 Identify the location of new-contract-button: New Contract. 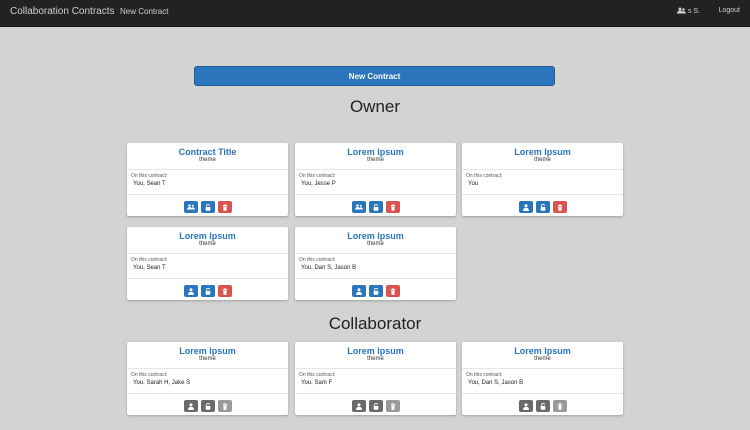
(374, 76).